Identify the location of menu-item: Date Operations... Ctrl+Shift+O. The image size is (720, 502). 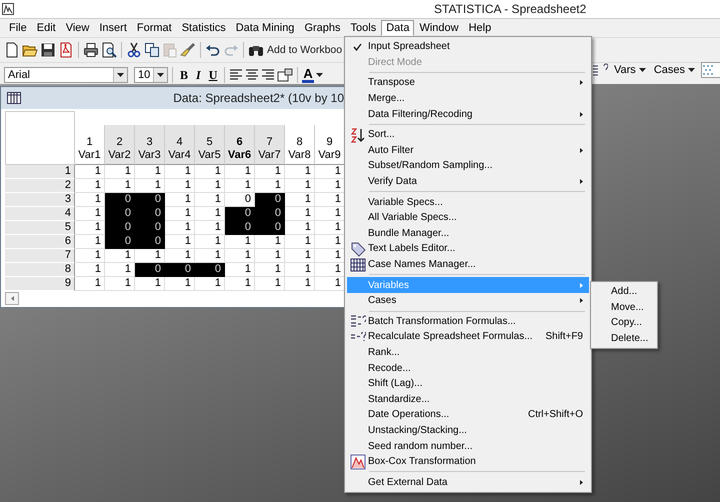
(468, 415).